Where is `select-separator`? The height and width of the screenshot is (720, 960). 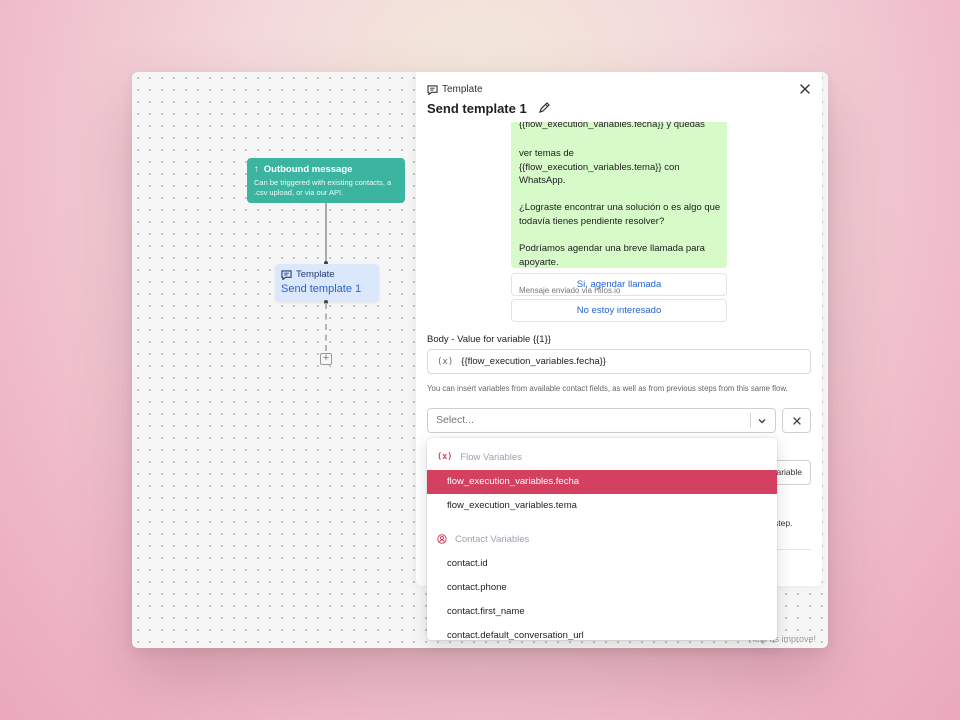
select-separator is located at coordinates (750, 420).